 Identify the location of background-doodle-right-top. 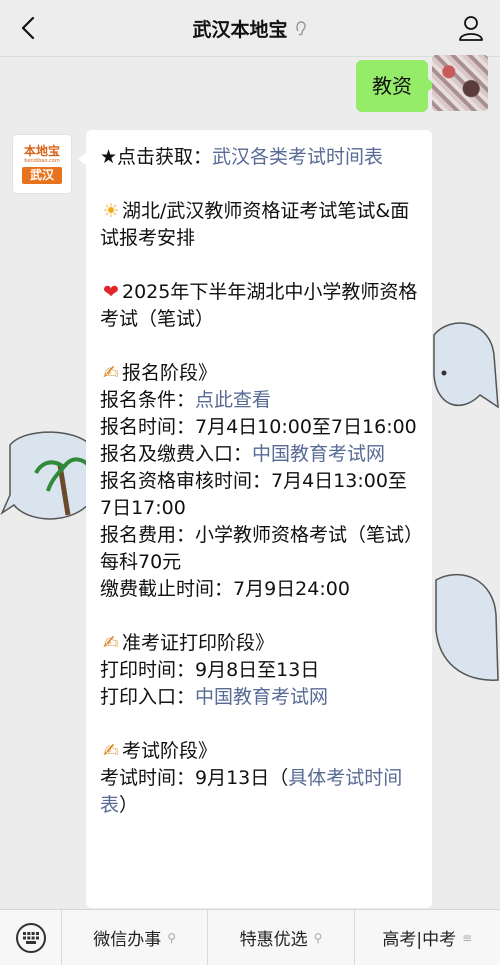
(466, 365).